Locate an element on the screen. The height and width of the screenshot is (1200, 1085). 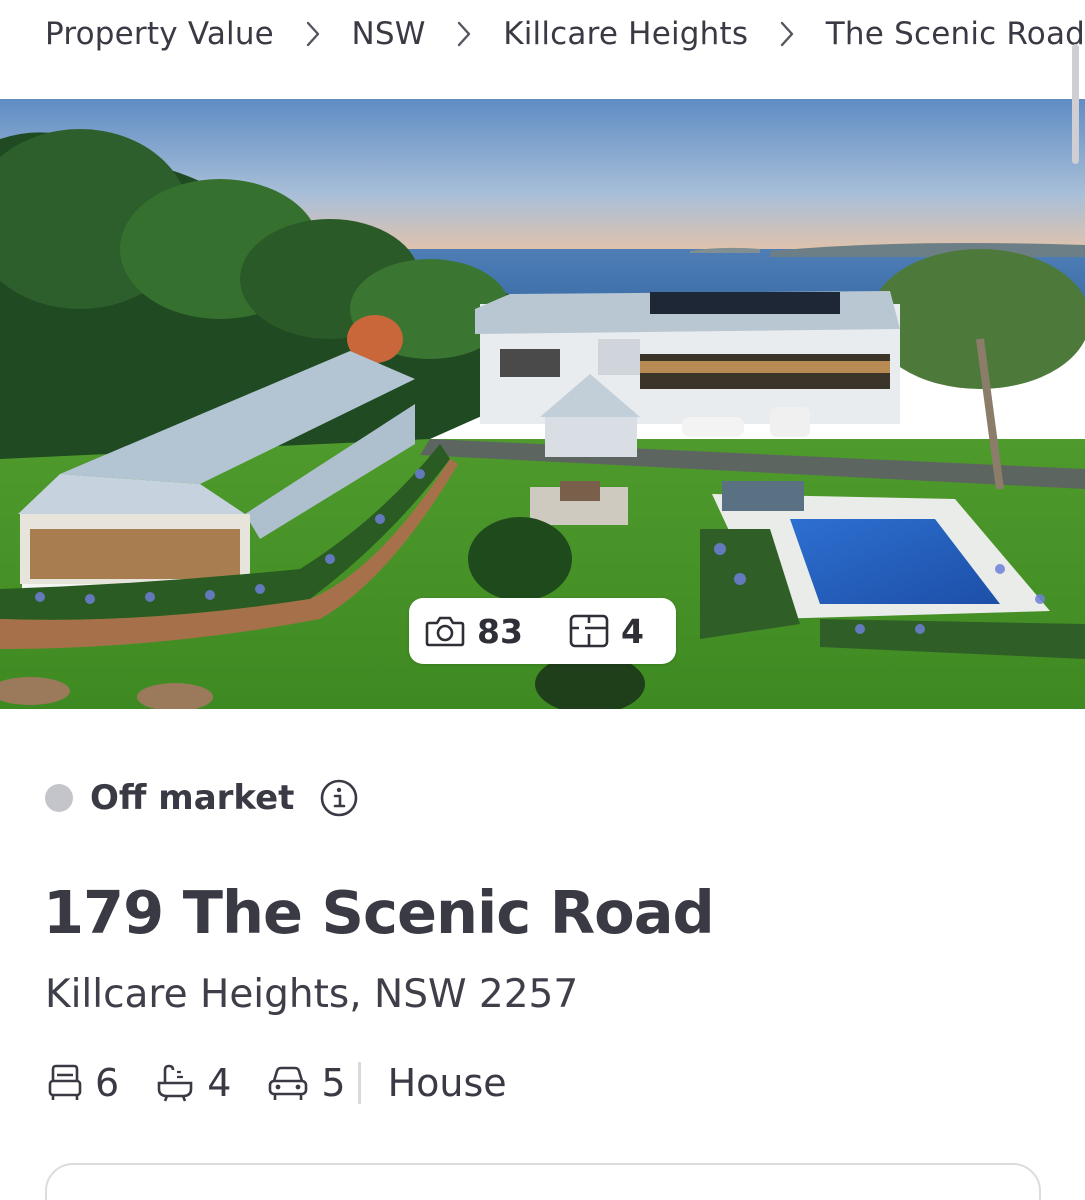
camera-icon is located at coordinates (445, 631).